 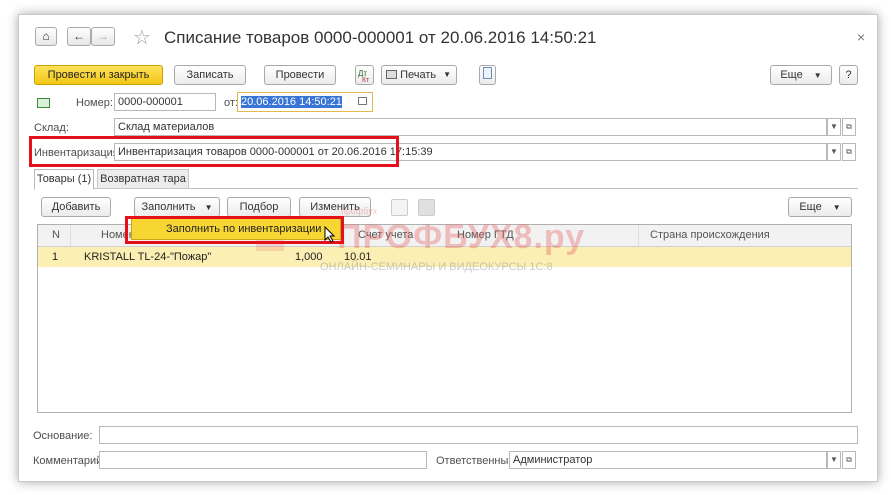 What do you see at coordinates (478, 435) in the screenshot?
I see `basis-field` at bounding box center [478, 435].